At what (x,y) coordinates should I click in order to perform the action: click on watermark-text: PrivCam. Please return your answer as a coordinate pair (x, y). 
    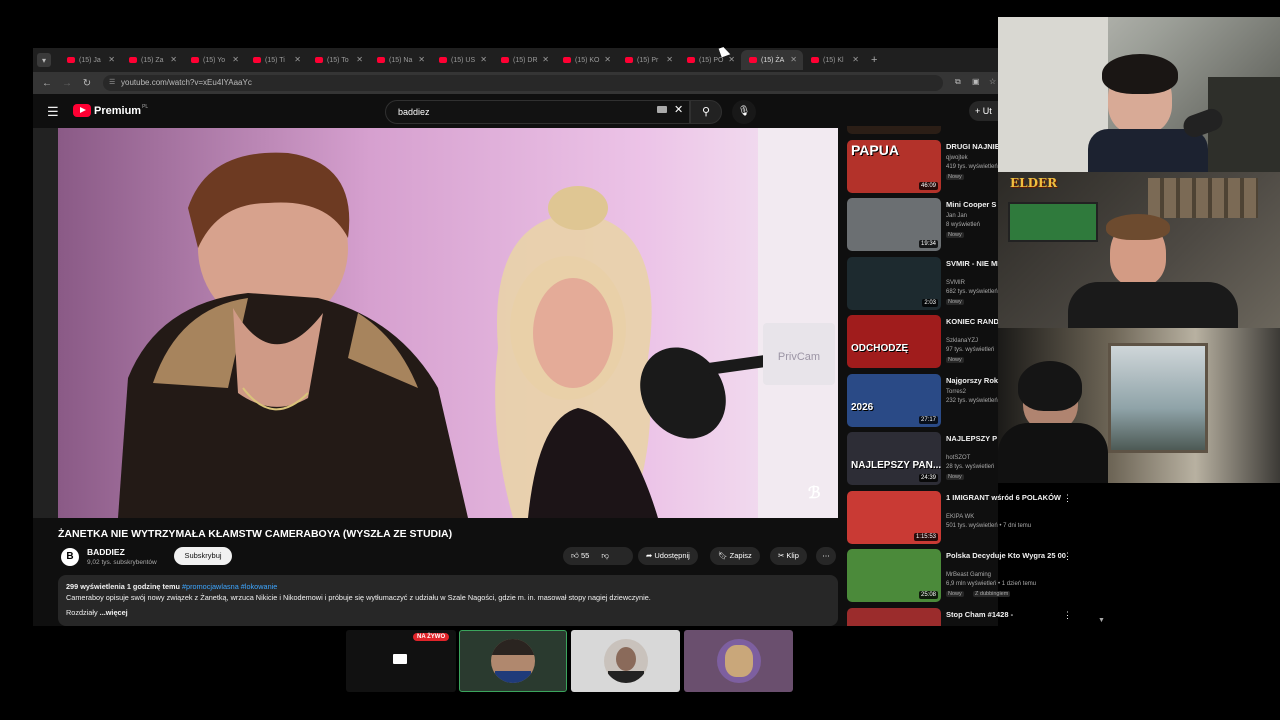
    Looking at the image, I should click on (799, 357).